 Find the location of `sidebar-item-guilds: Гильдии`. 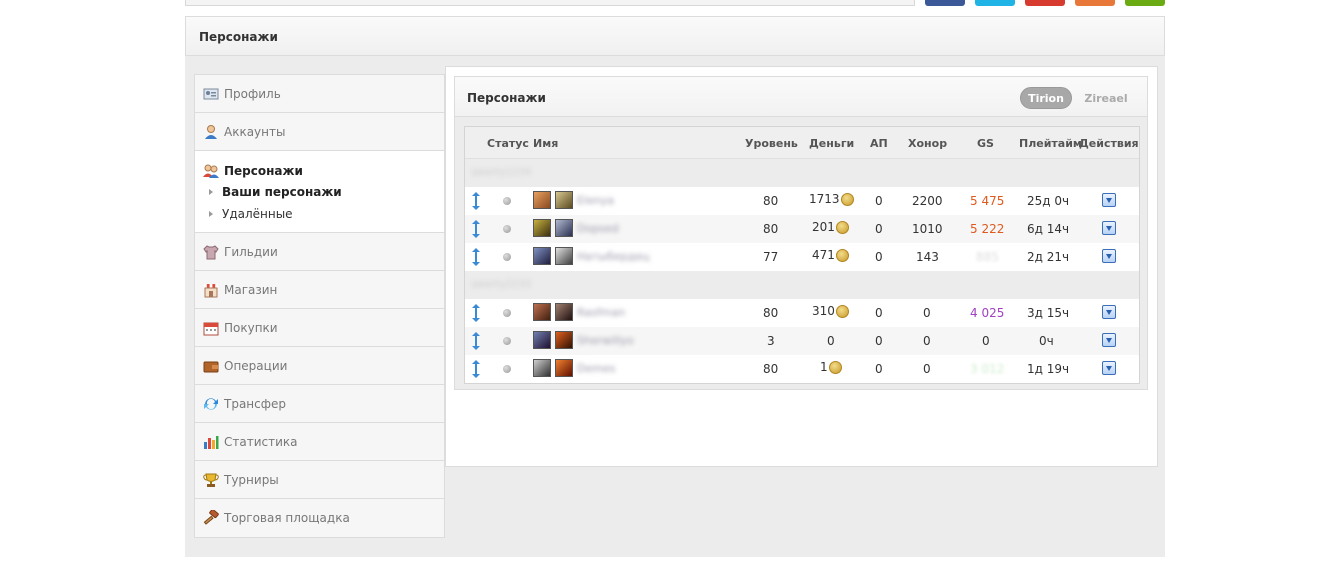

sidebar-item-guilds: Гильдии is located at coordinates (319, 252).